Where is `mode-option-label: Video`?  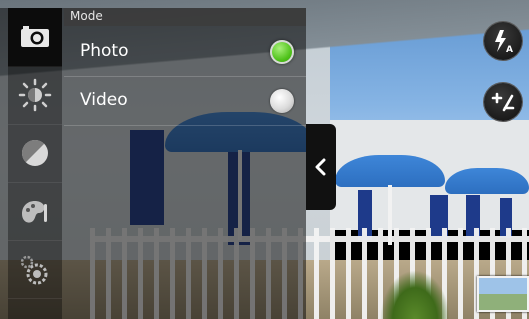 mode-option-label: Video is located at coordinates (104, 100).